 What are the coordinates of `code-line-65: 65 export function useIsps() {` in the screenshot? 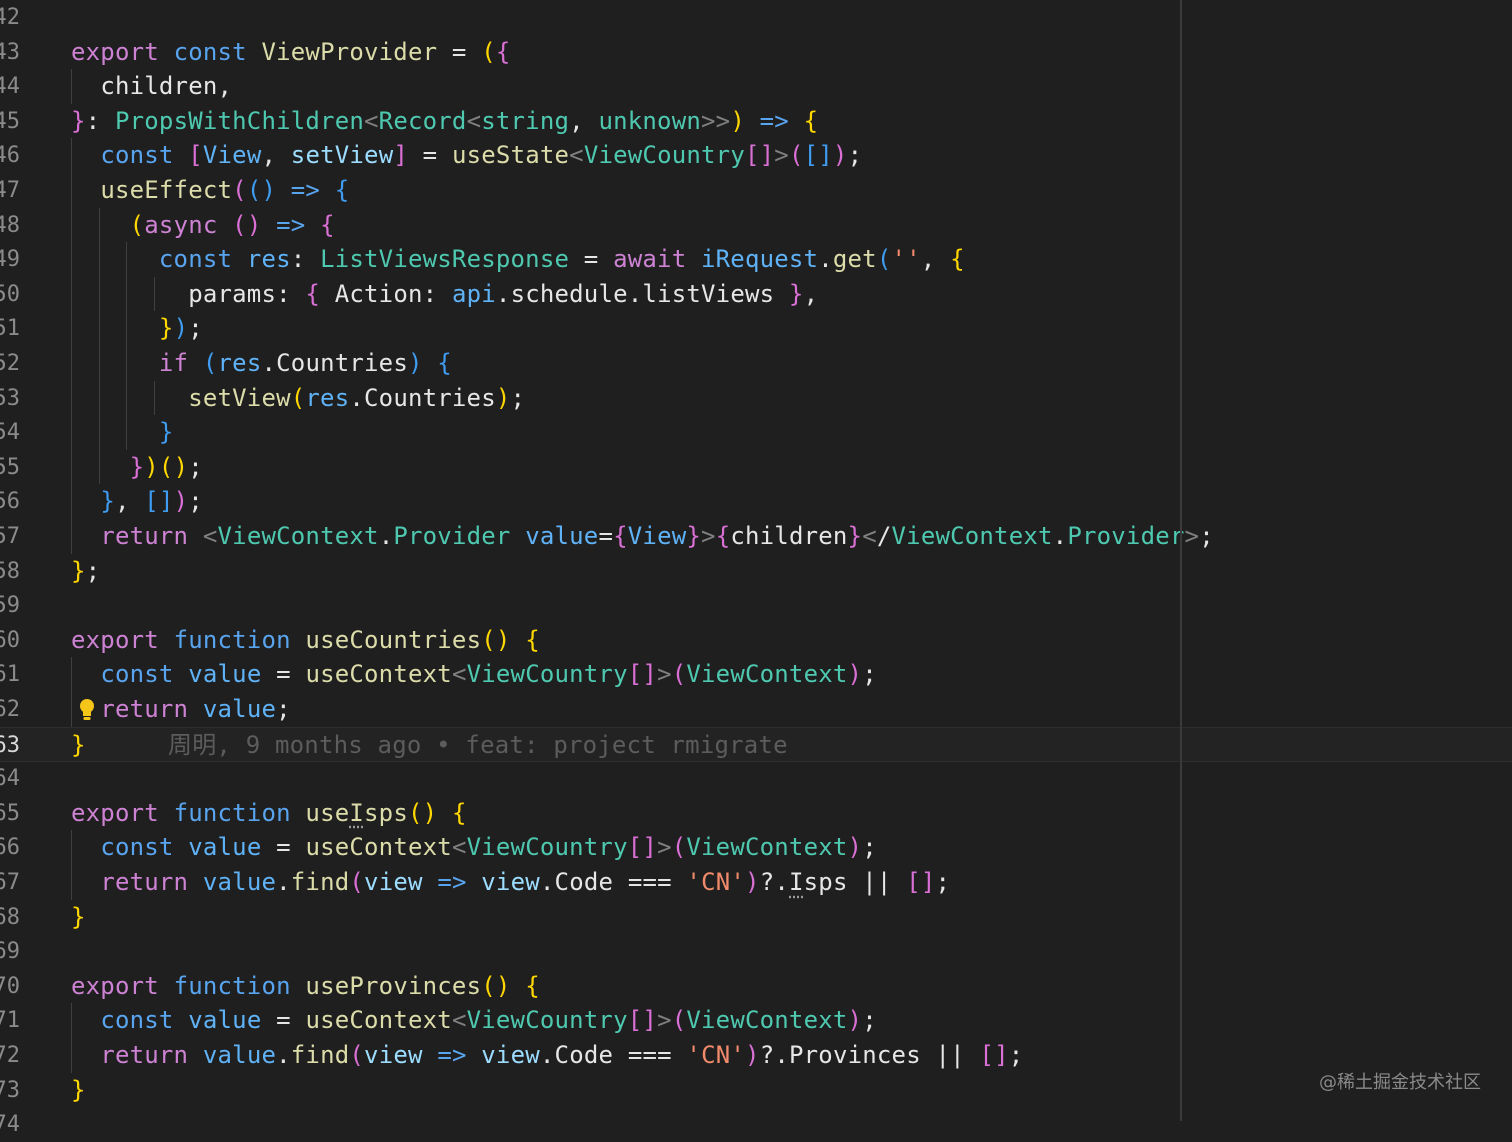 It's located at (756, 813).